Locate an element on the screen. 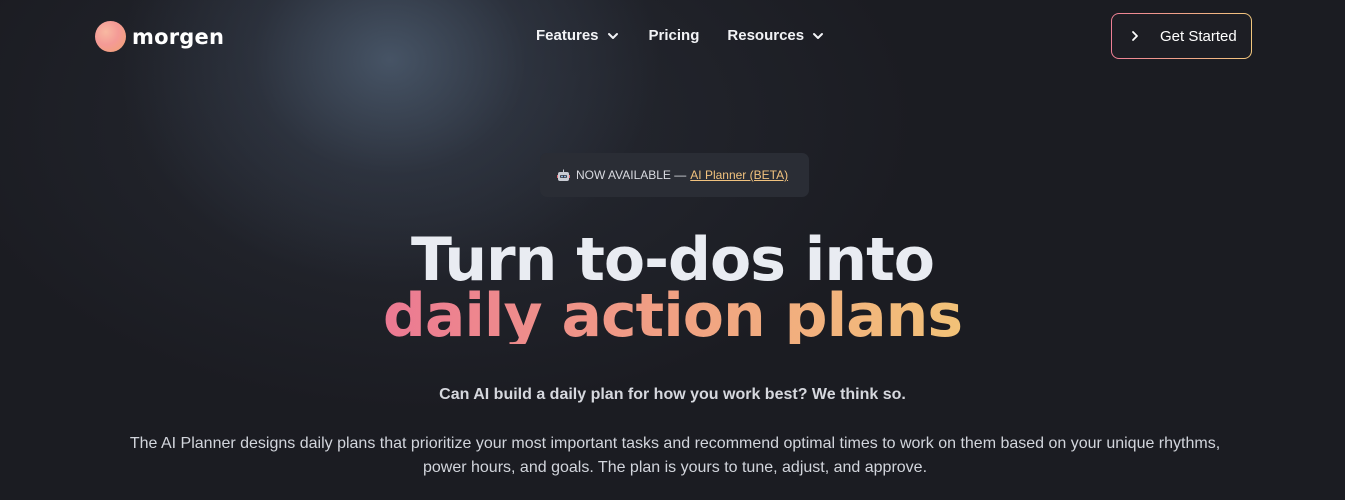 The image size is (1345, 500). ai-planner-link: AI Planner (BETA) is located at coordinates (739, 175).